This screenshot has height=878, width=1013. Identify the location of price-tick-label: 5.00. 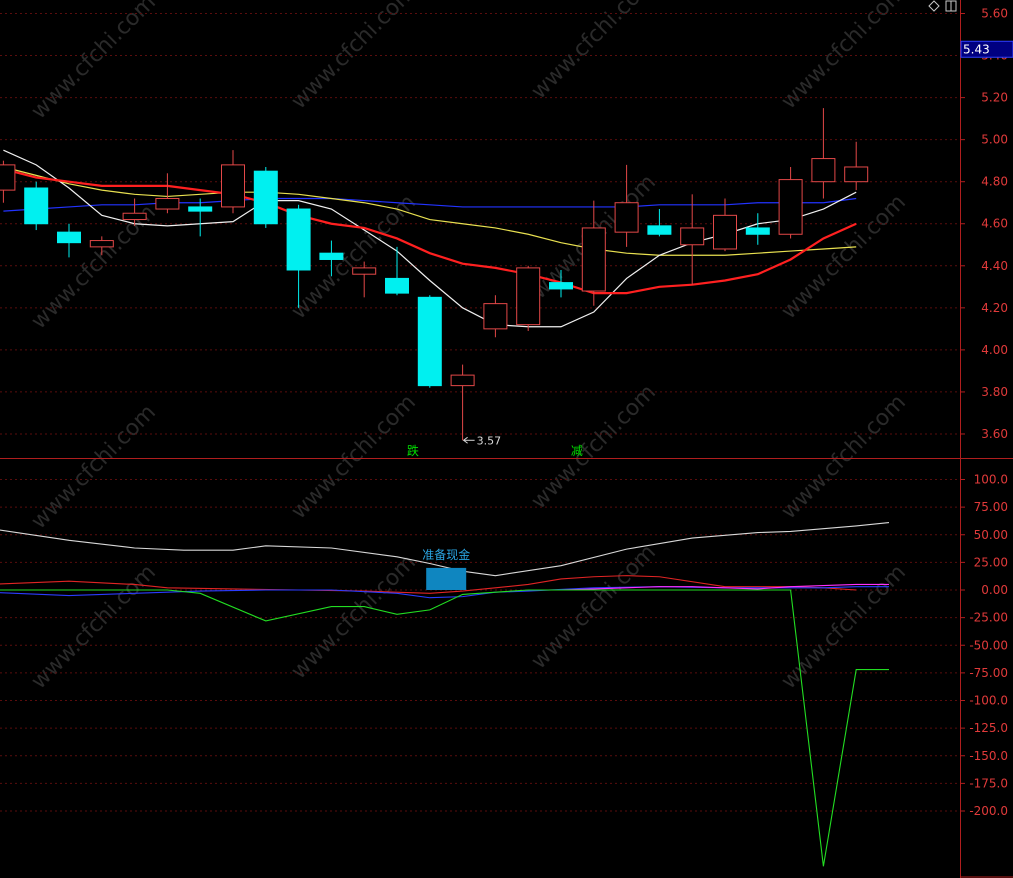
(994, 140).